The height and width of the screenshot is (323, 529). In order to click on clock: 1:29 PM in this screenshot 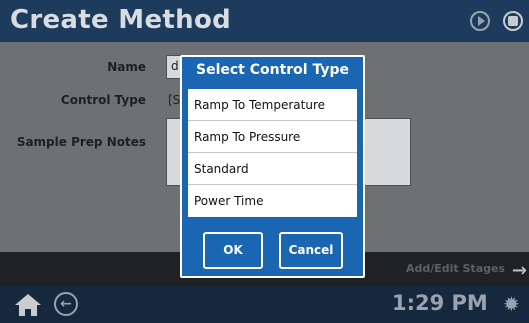, I will do `click(440, 303)`.